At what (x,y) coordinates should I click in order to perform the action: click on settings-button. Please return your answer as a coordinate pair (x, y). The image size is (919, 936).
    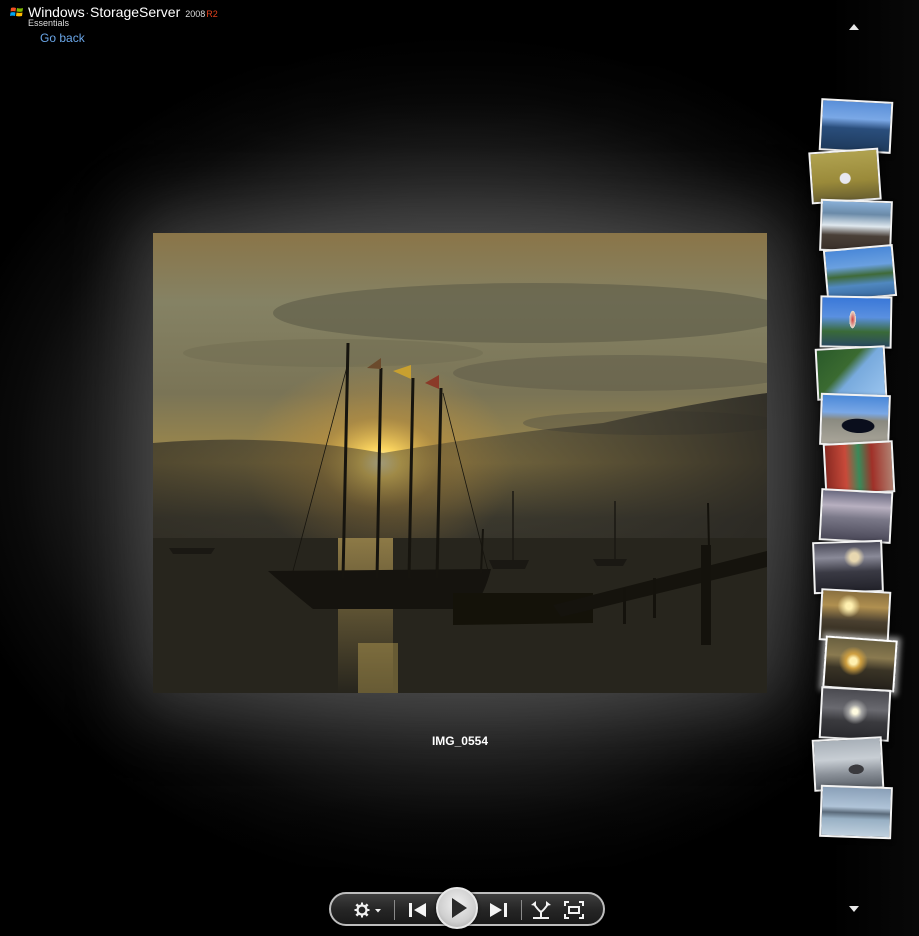
    Looking at the image, I should click on (370, 910).